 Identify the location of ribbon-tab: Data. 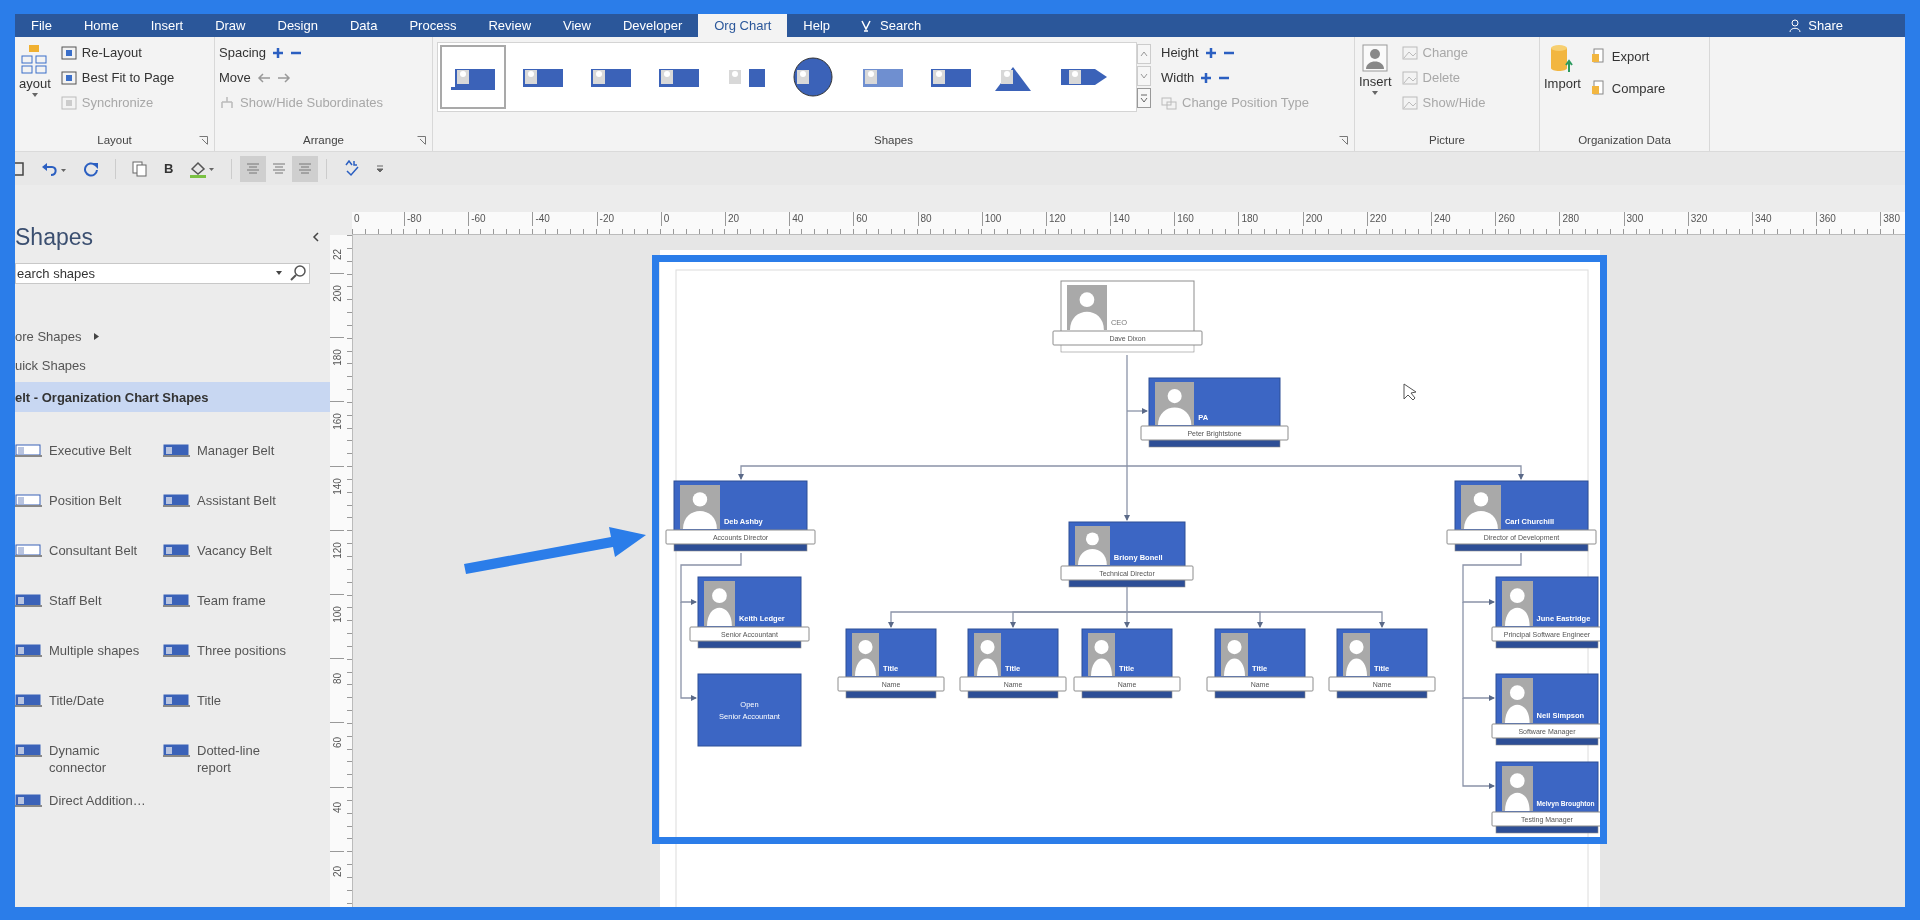
(363, 25).